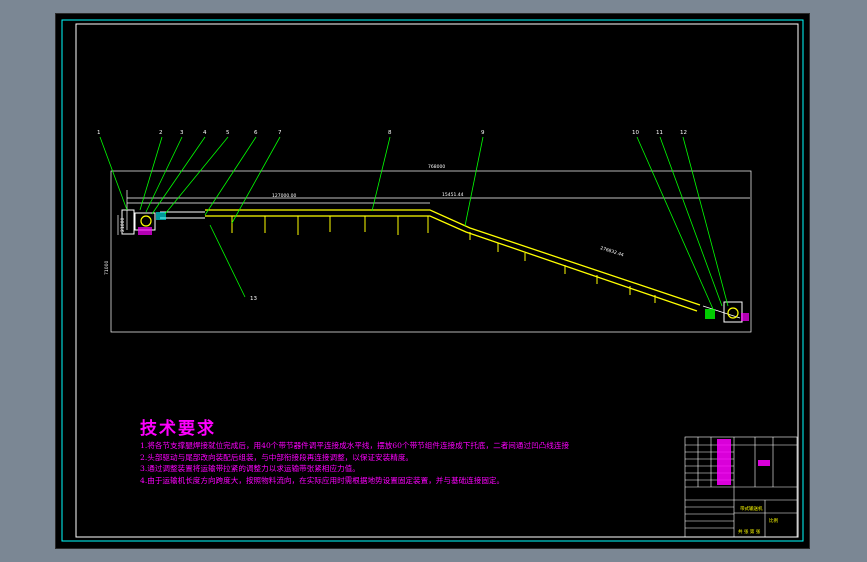 The width and height of the screenshot is (867, 562). Describe the element at coordinates (277, 457) in the screenshot. I see `tech-requirement-item: 2.头部驱动与尾部改向装配后组装，与中部衔接段再连接调整，以保证安装精度。` at that location.